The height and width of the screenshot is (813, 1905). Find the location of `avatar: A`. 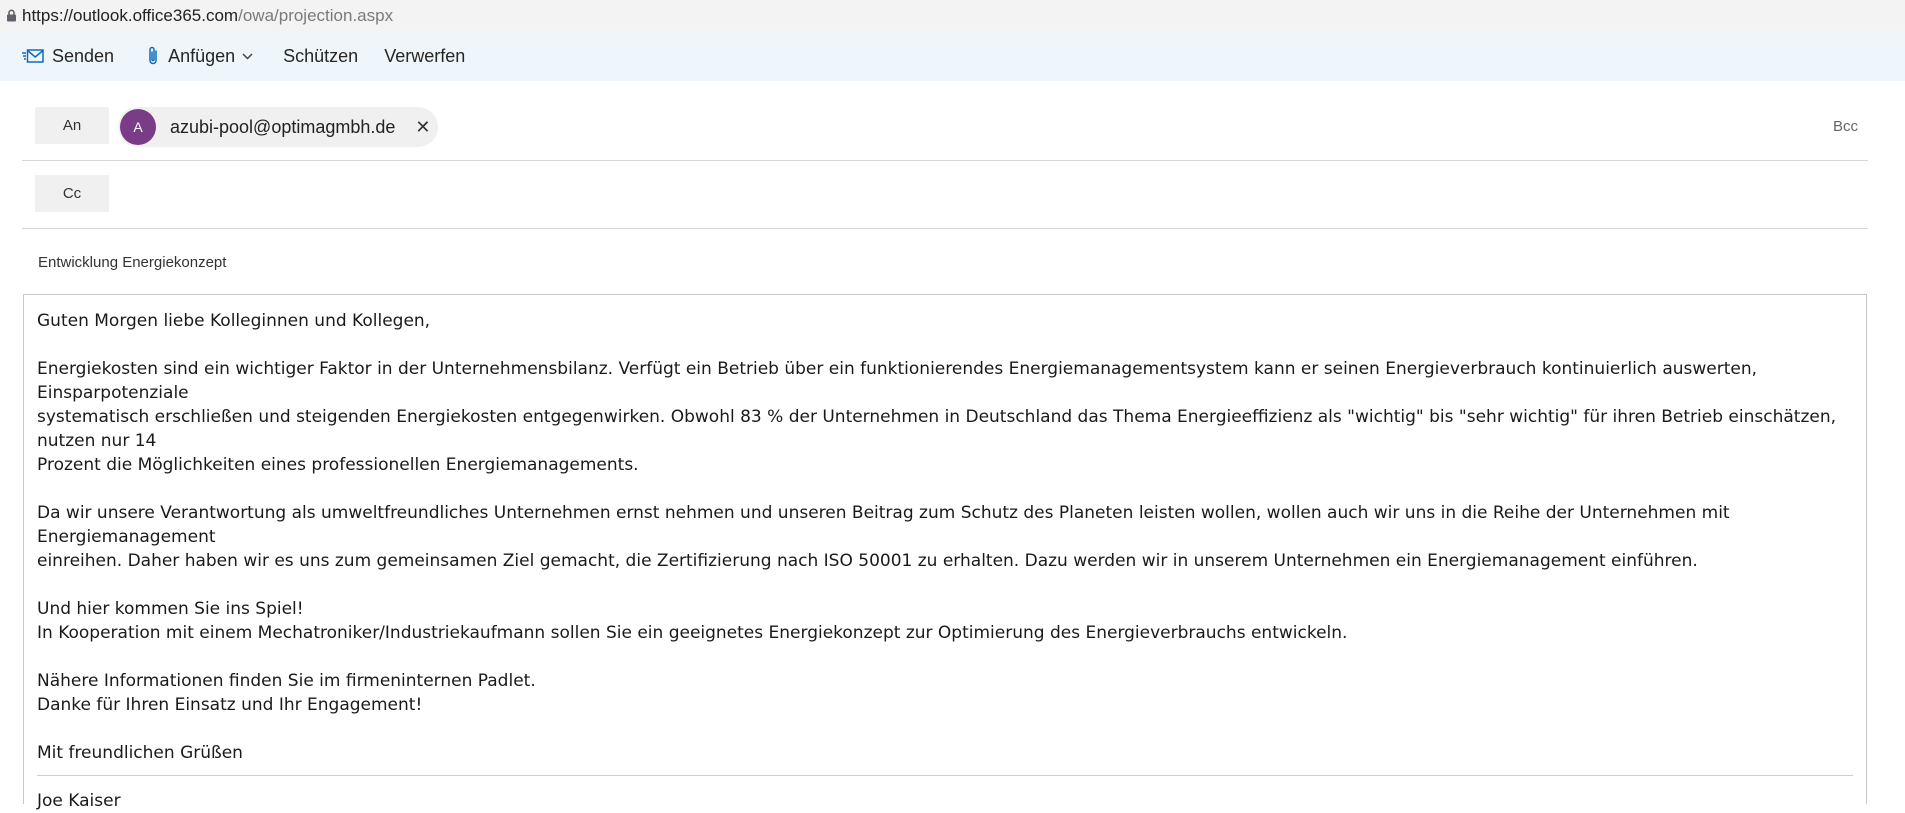

avatar: A is located at coordinates (138, 127).